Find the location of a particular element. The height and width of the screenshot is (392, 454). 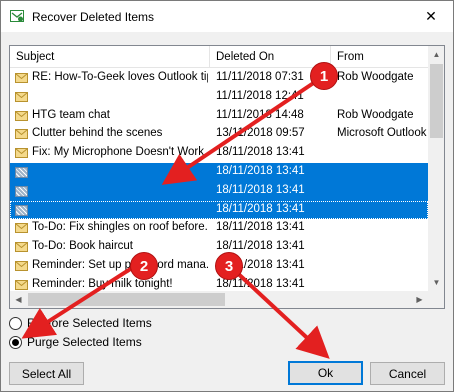

annotation-callout-1: 1 is located at coordinates (324, 76).